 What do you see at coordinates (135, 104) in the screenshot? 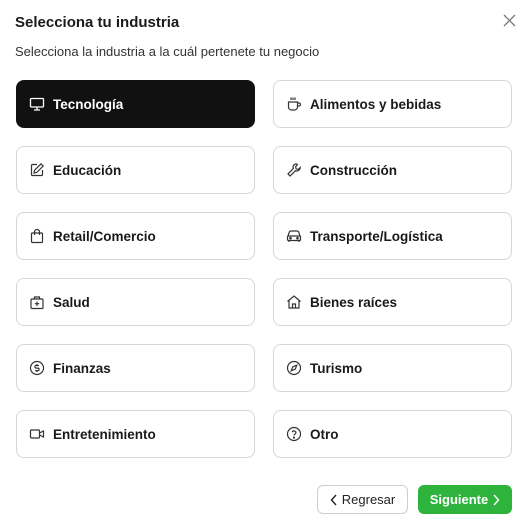
I see `option-tecnologia: Tecnología` at bounding box center [135, 104].